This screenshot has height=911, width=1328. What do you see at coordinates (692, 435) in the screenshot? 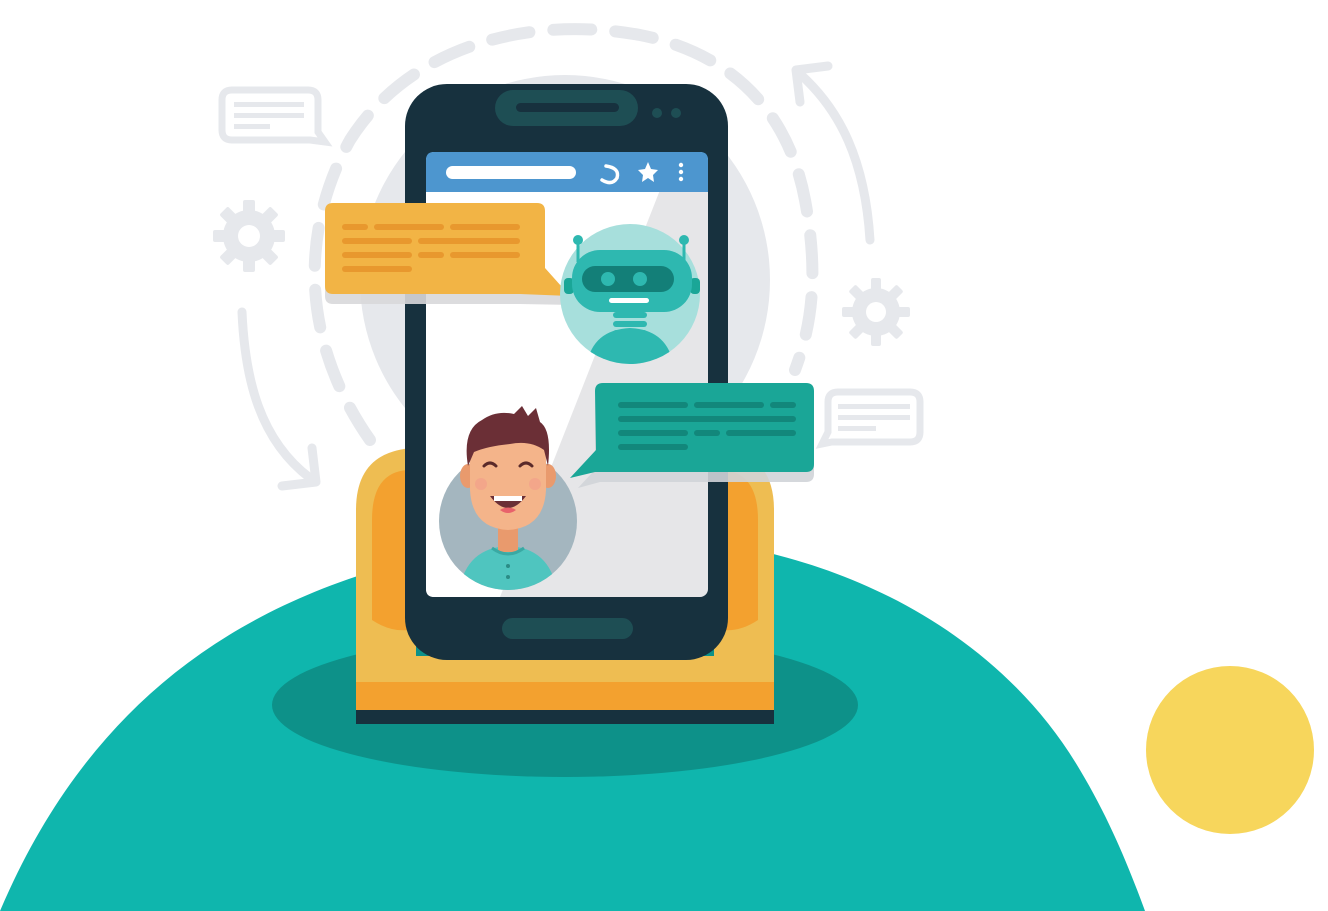
I see `user-message-bubble` at bounding box center [692, 435].